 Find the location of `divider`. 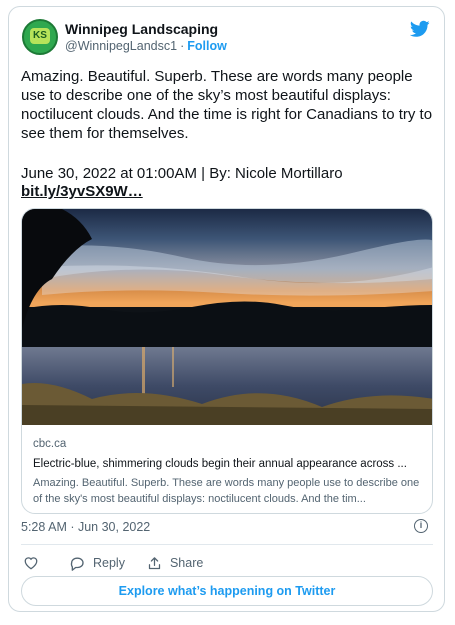

divider is located at coordinates (227, 544).